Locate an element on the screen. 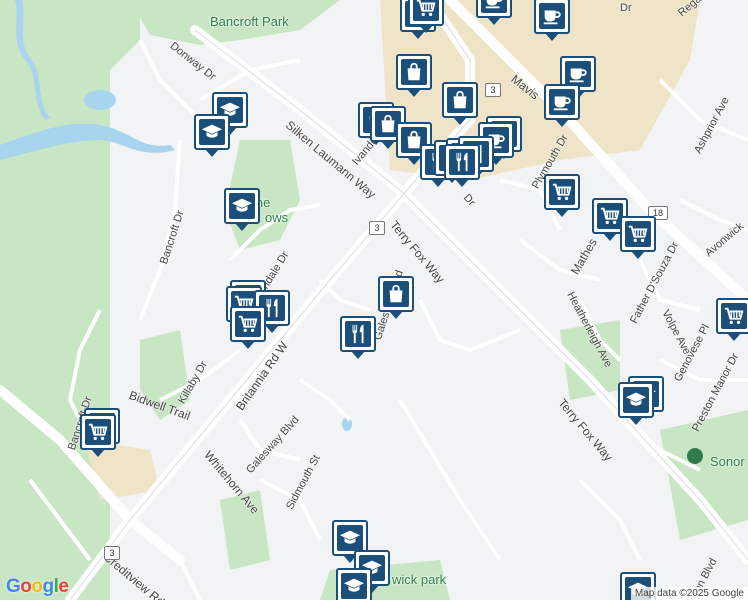 The height and width of the screenshot is (600, 748). road-label: Dr is located at coordinates (626, 8).